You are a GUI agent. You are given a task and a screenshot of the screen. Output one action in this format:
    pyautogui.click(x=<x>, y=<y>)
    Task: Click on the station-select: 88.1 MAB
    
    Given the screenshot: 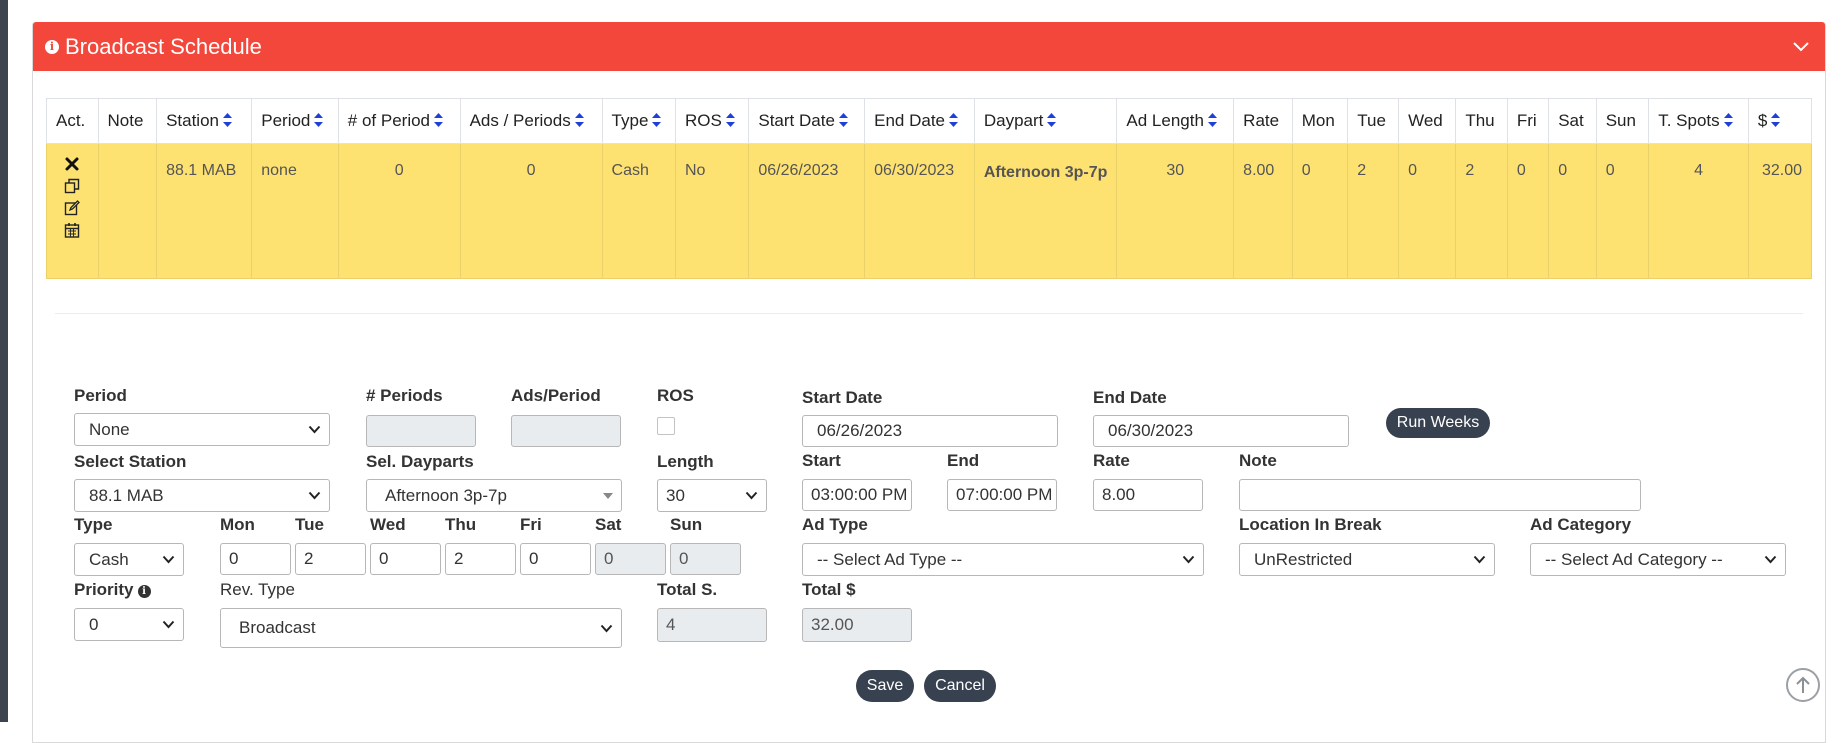 What is the action you would take?
    pyautogui.click(x=202, y=495)
    